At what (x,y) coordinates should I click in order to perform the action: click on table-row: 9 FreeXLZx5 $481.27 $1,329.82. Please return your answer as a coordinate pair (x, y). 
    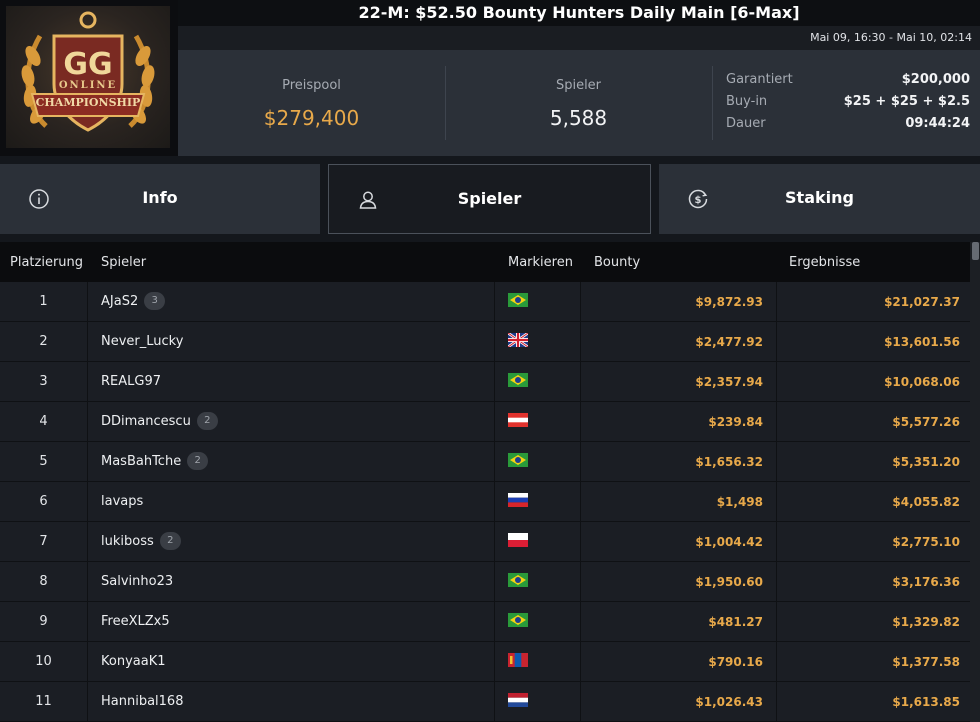
    Looking at the image, I should click on (485, 622).